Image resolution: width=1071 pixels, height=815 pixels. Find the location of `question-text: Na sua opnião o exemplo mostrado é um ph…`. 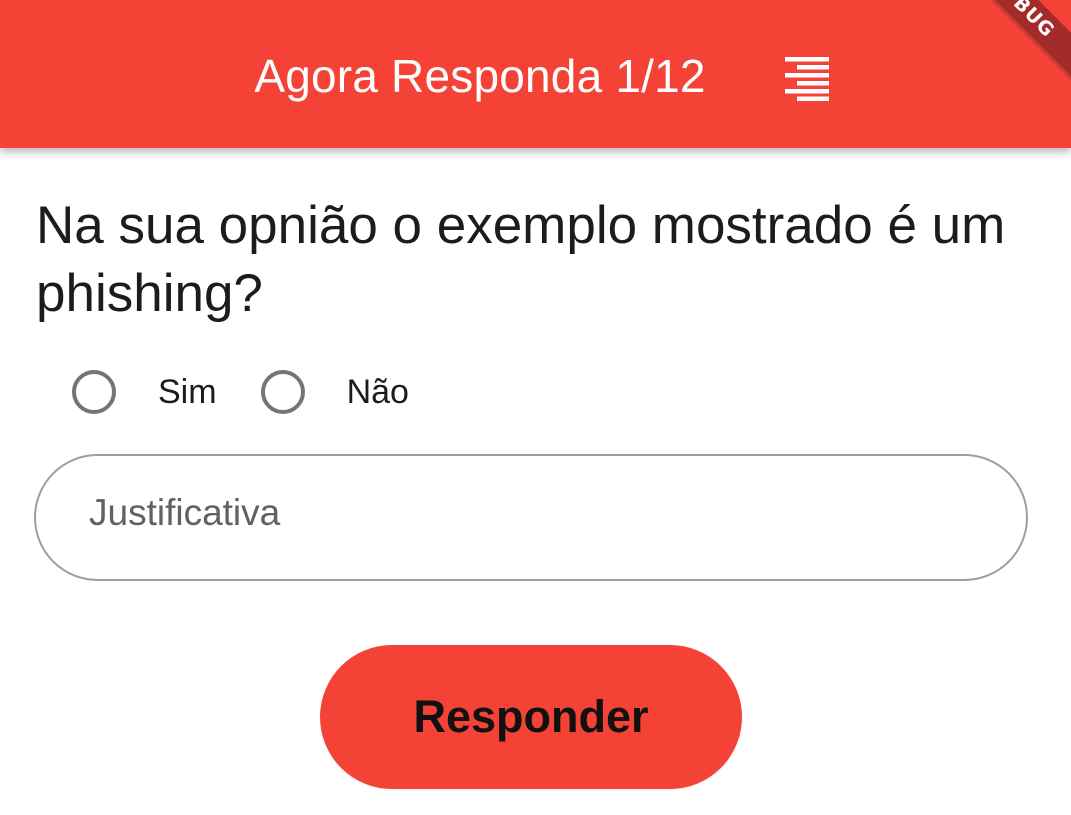

question-text: Na sua opnião o exemplo mostrado é um ph… is located at coordinates (521, 259).